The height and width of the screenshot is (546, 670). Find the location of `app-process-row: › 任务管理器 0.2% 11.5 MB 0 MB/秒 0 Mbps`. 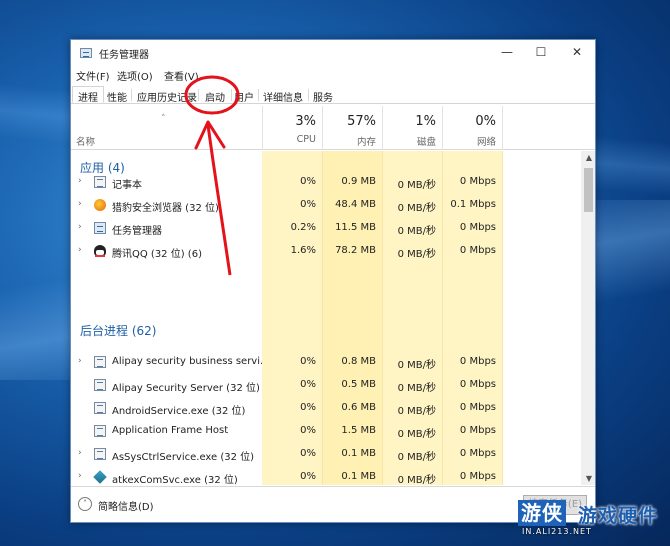

app-process-row: › 任务管理器 0.2% 11.5 MB 0 MB/秒 0 Mbps is located at coordinates (326, 228).